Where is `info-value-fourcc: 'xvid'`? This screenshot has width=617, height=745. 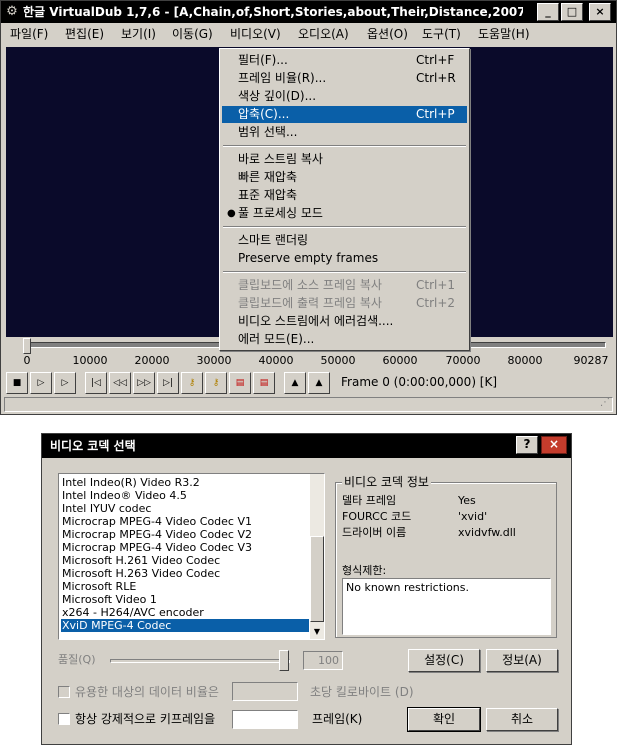 info-value-fourcc: 'xvid' is located at coordinates (473, 516).